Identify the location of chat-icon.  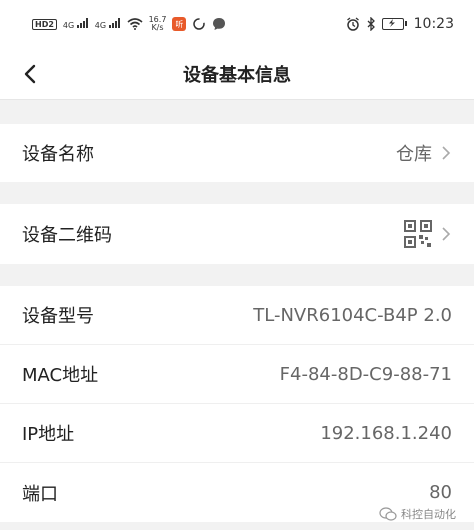
(219, 24).